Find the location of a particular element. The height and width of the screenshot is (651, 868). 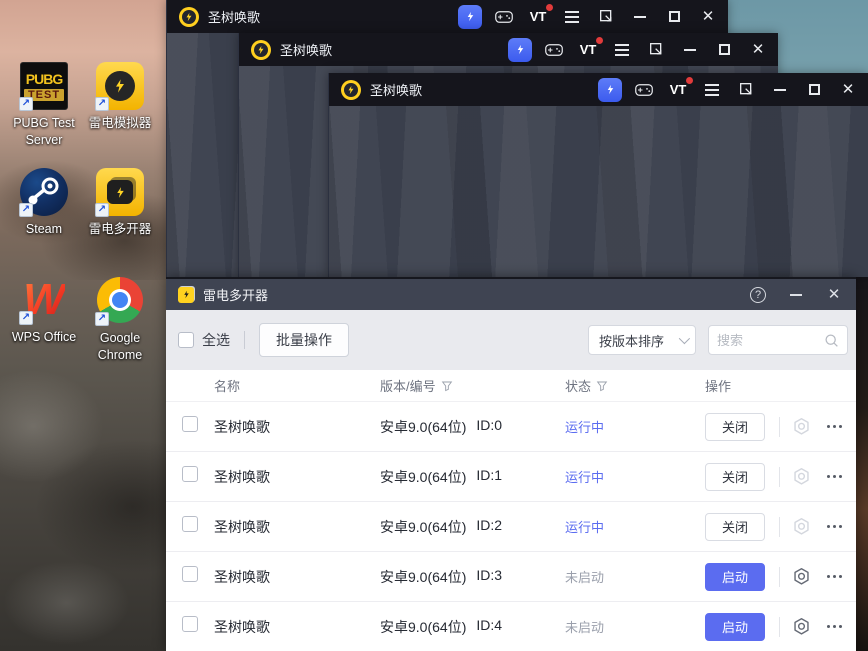

manager-titlebar: 雷电多开器 ? ✕ is located at coordinates (511, 294).